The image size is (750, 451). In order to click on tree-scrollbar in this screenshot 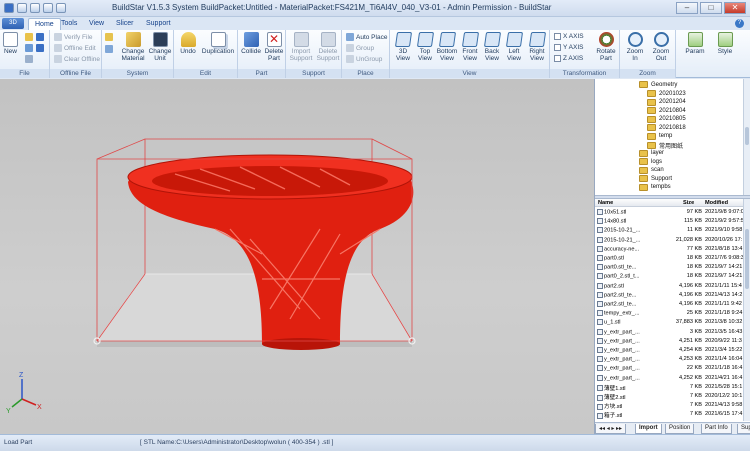, I will do `click(746, 137)`.